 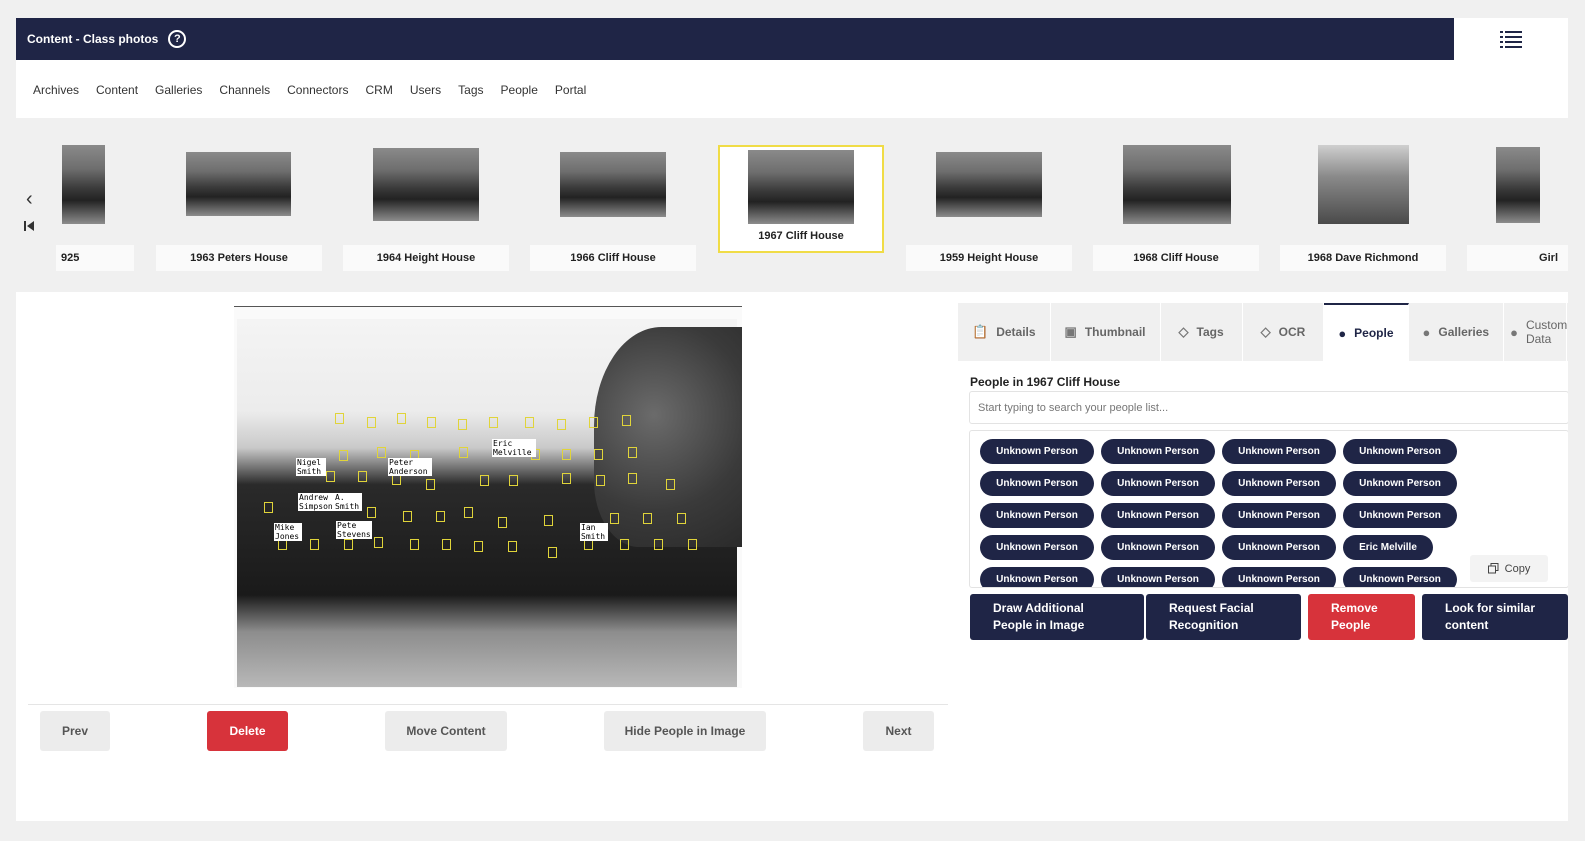 I want to click on nav-people: People, so click(x=519, y=90).